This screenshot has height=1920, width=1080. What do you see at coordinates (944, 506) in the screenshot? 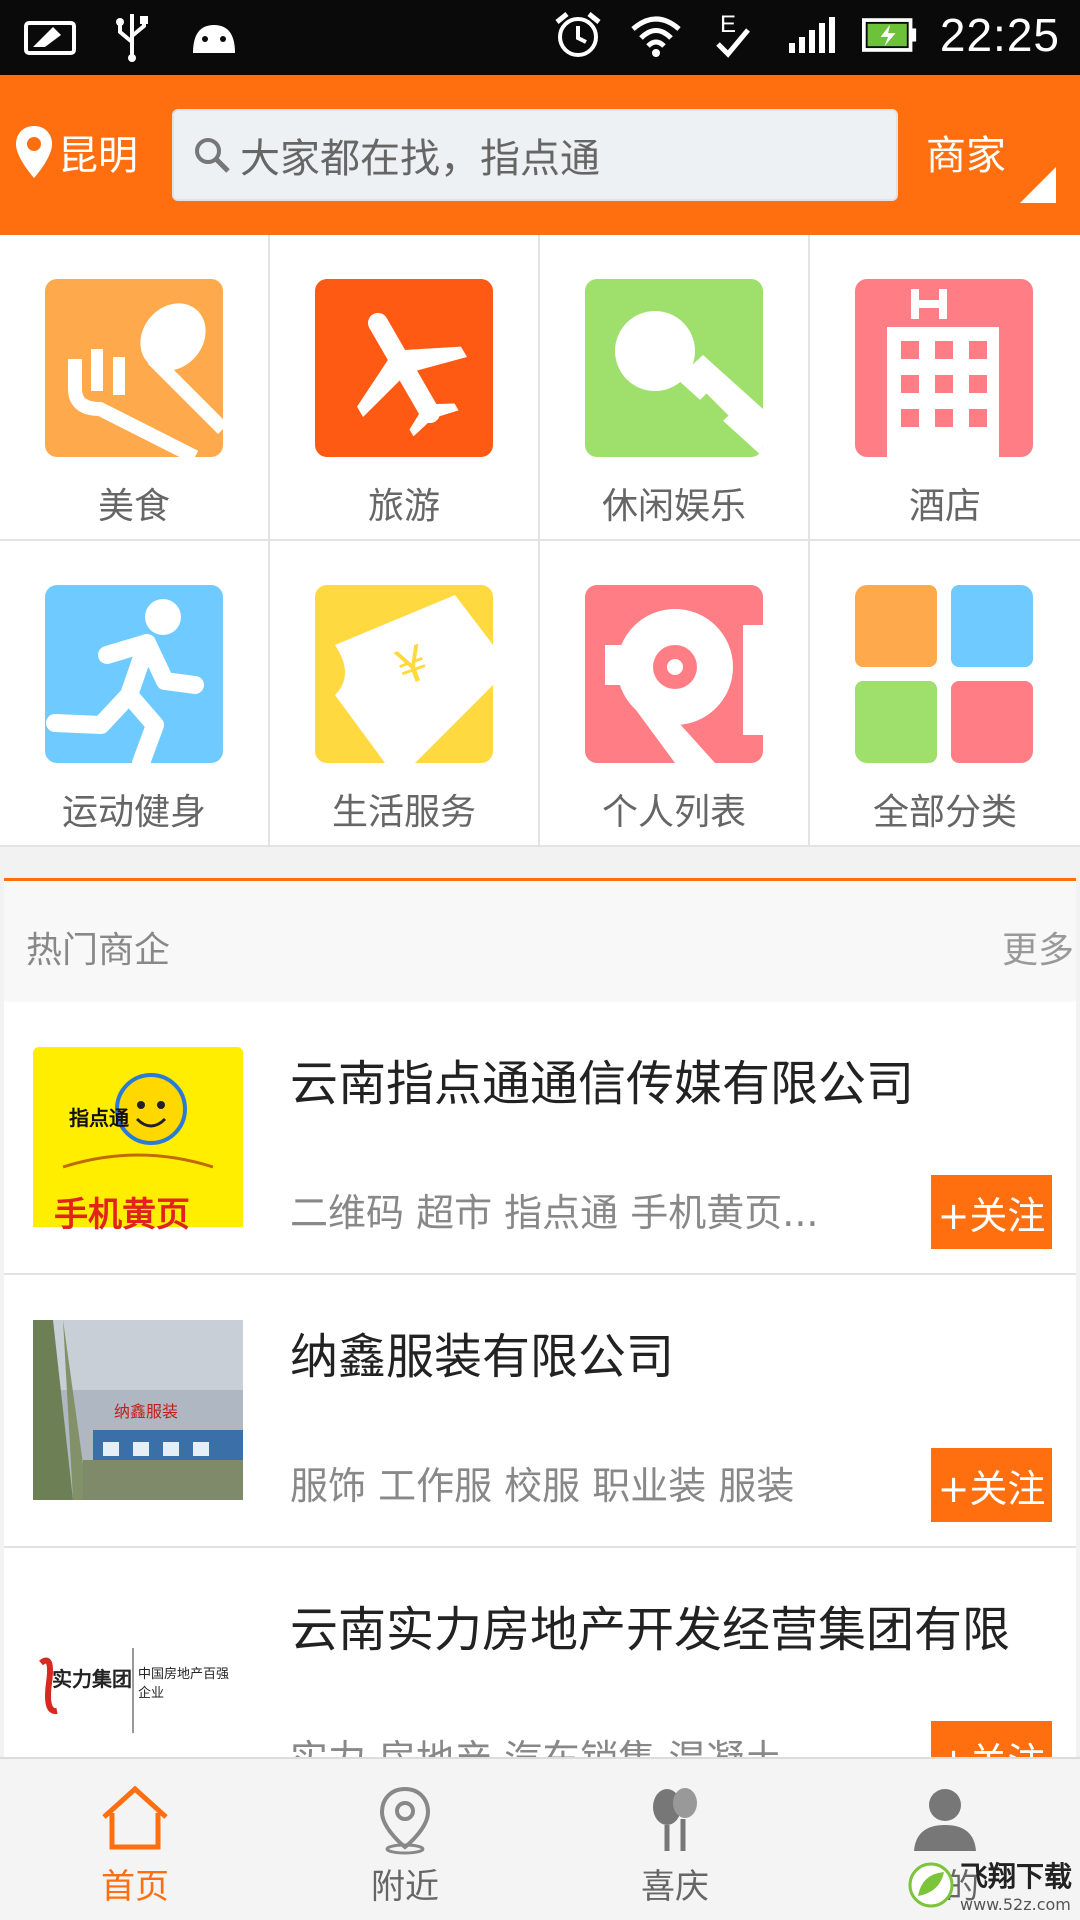
I see `category-label: 酒店` at bounding box center [944, 506].